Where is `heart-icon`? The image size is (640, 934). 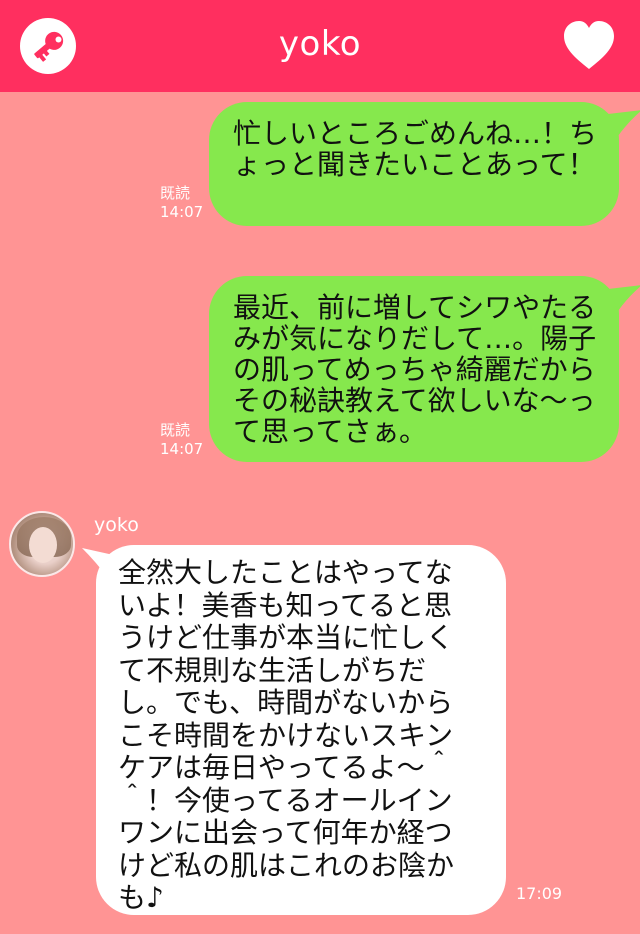
heart-icon is located at coordinates (589, 45).